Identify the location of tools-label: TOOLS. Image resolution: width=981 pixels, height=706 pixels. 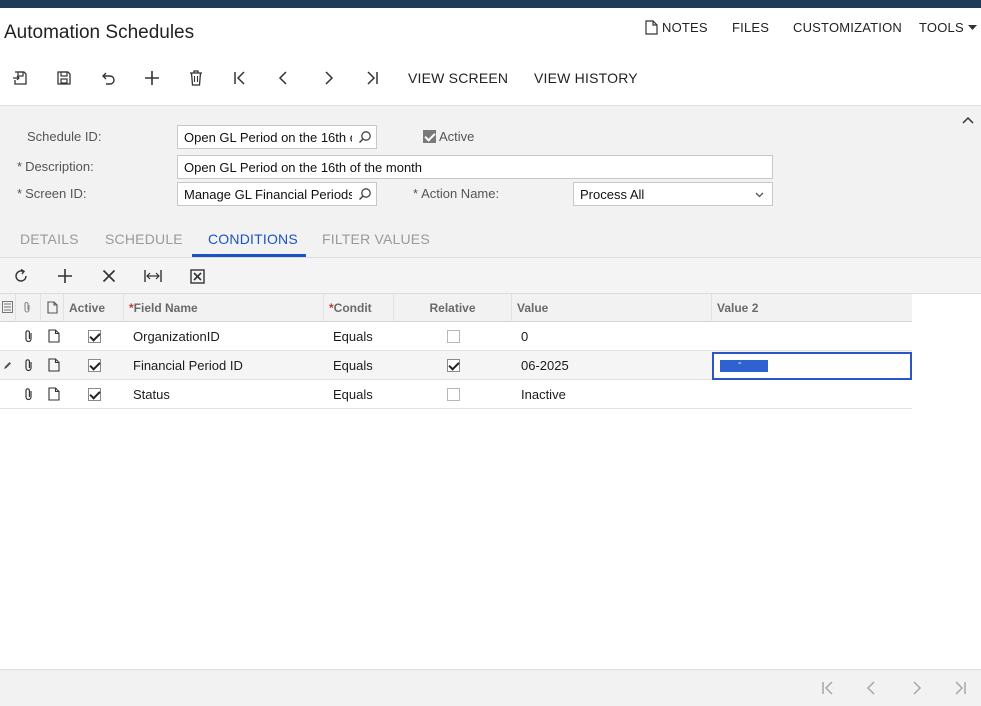
(941, 27).